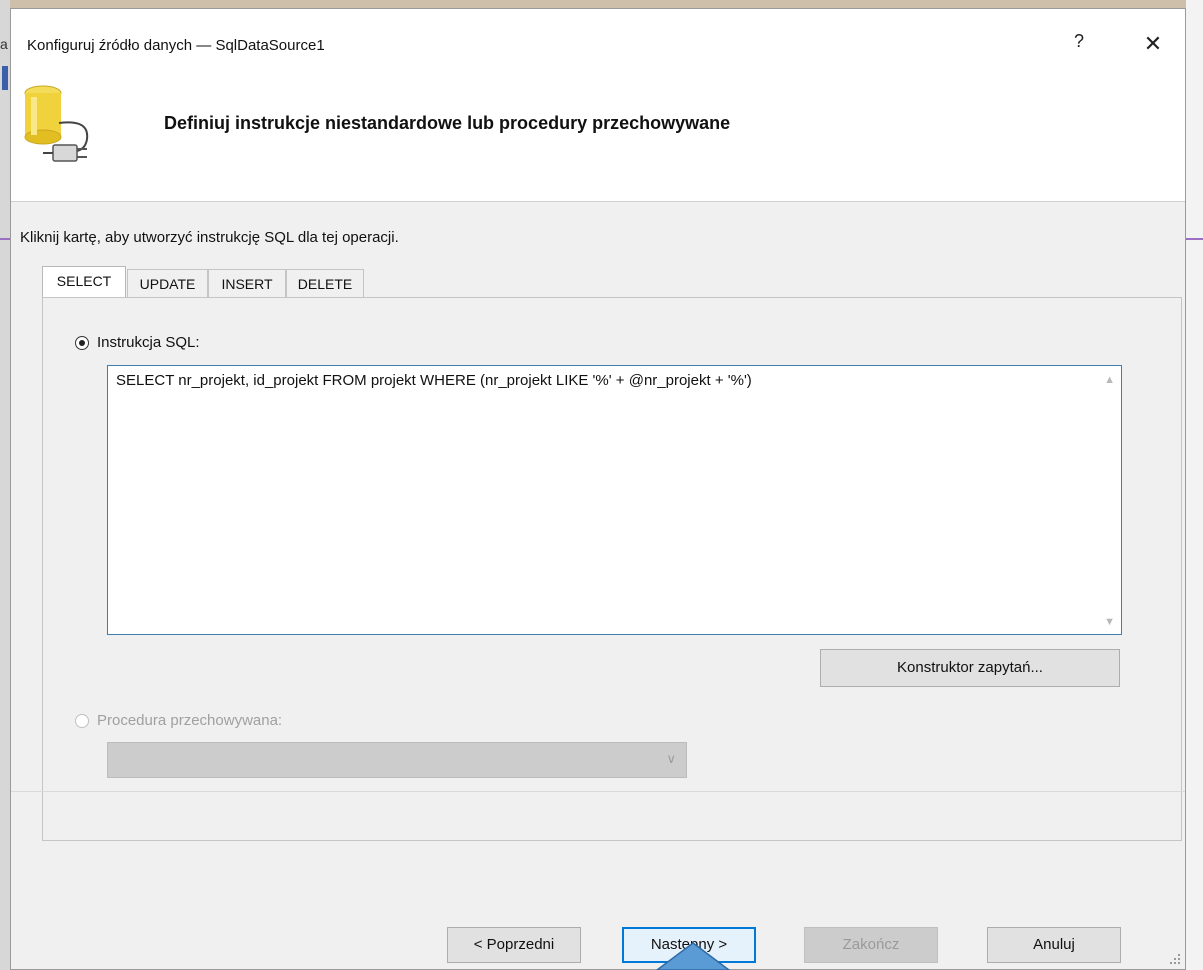  Describe the element at coordinates (1153, 45) in the screenshot. I see `close-button: ✕` at that location.